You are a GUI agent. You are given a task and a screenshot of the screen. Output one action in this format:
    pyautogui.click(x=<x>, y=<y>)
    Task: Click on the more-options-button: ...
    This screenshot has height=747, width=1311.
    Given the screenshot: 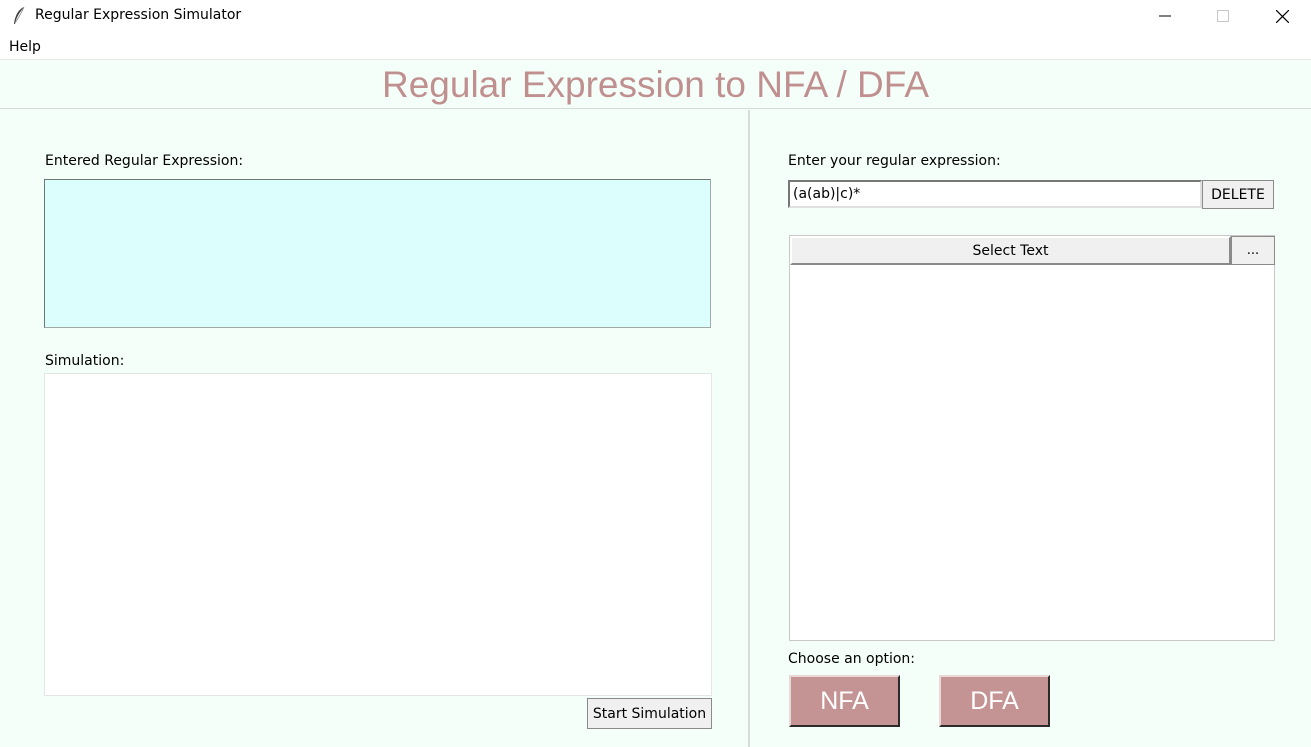 What is the action you would take?
    pyautogui.click(x=1253, y=250)
    